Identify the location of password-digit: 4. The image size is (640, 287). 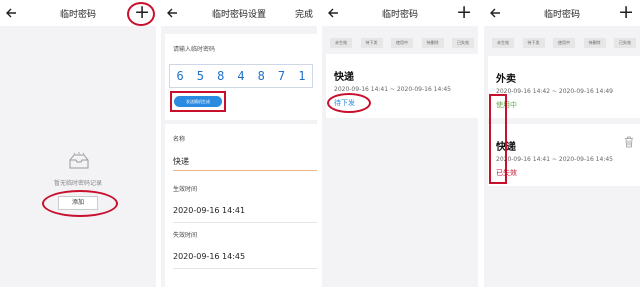
(241, 76).